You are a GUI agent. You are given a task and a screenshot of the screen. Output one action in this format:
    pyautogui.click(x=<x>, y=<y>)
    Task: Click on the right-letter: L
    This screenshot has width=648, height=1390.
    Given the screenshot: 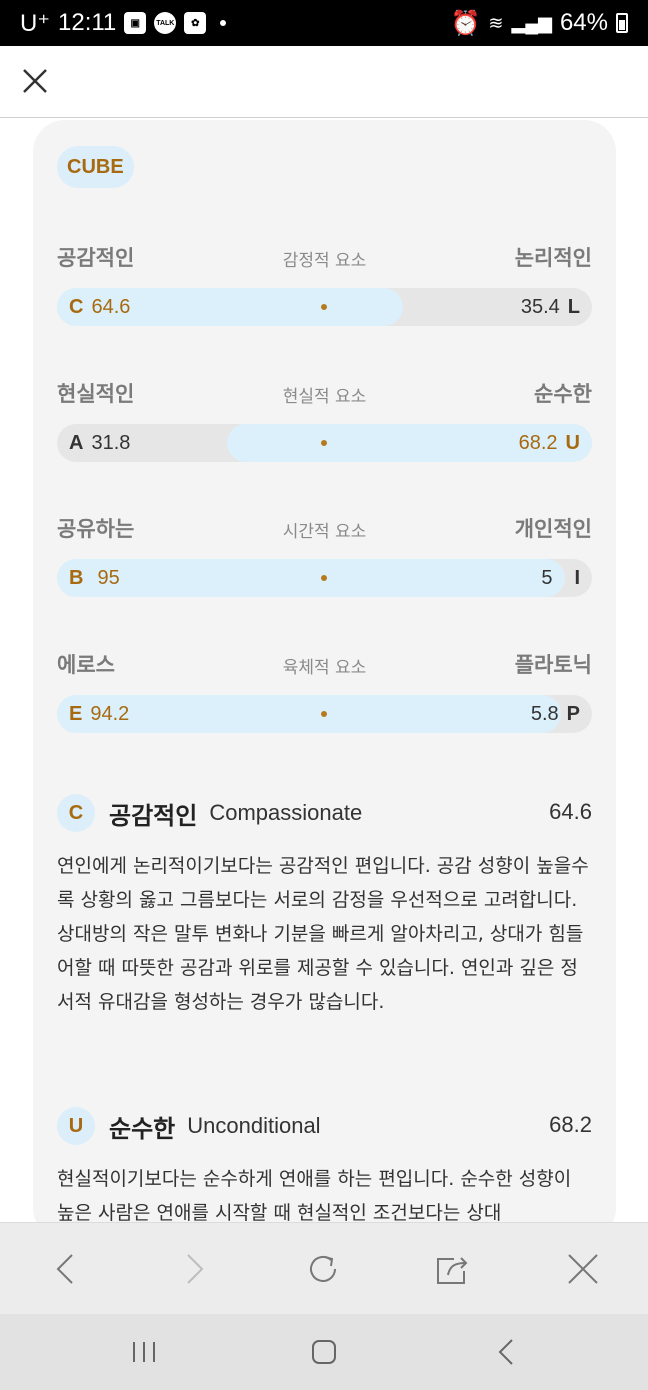 What is the action you would take?
    pyautogui.click(x=573, y=306)
    